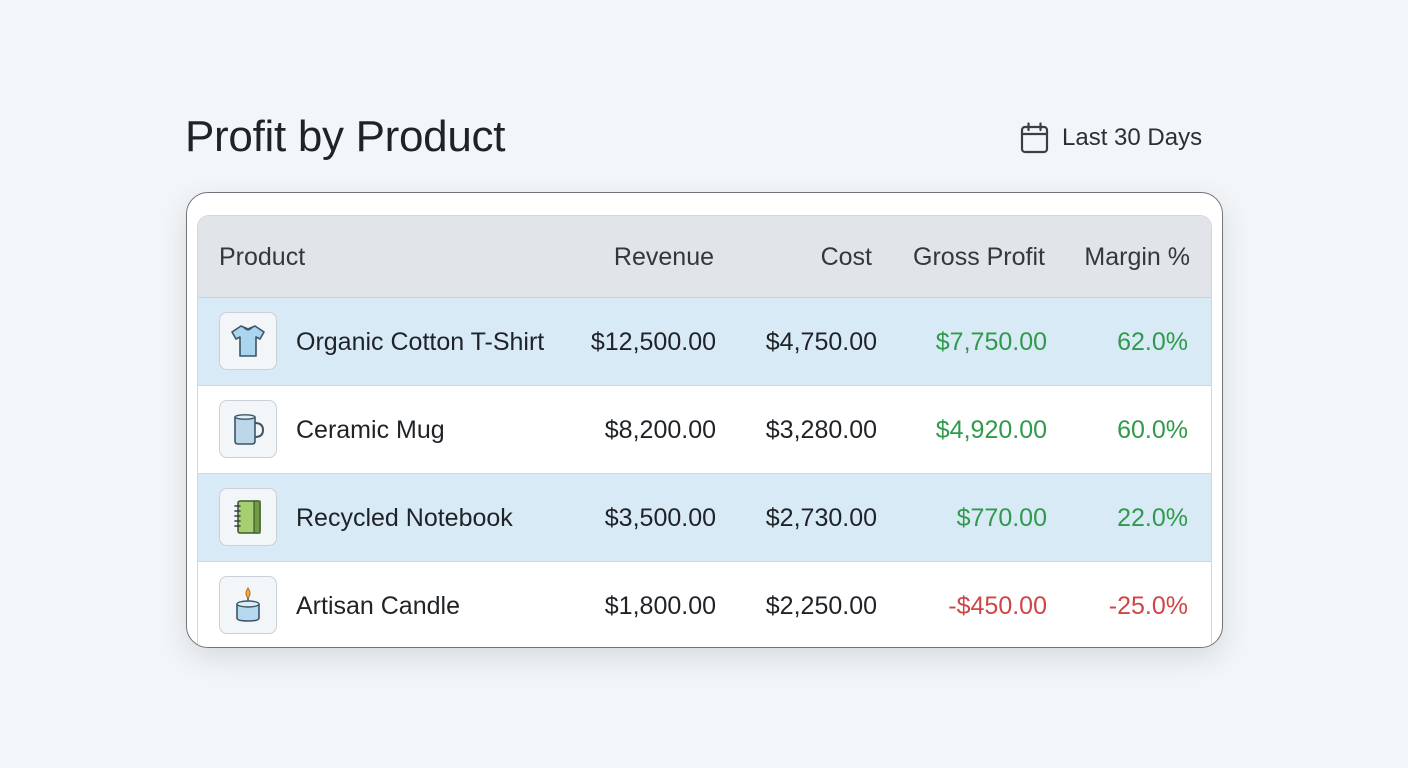 Image resolution: width=1408 pixels, height=768 pixels. I want to click on cost-cell: $4,750.00, so click(821, 342).